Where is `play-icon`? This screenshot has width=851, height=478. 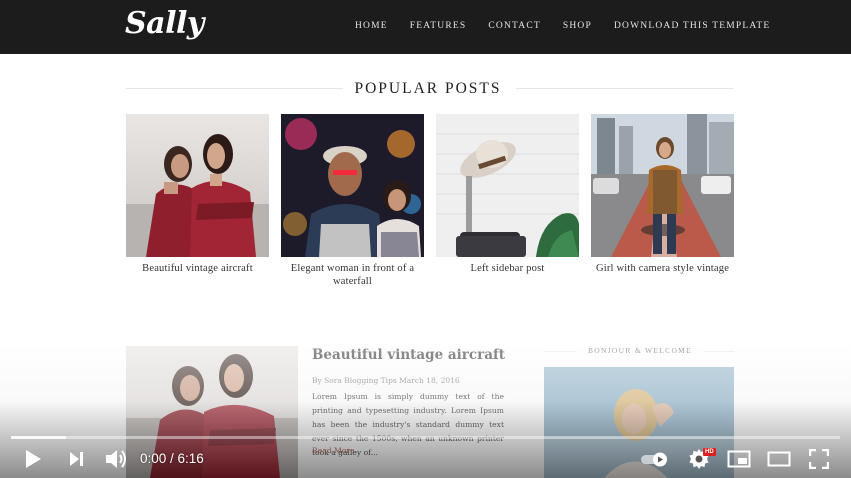 play-icon is located at coordinates (33, 459).